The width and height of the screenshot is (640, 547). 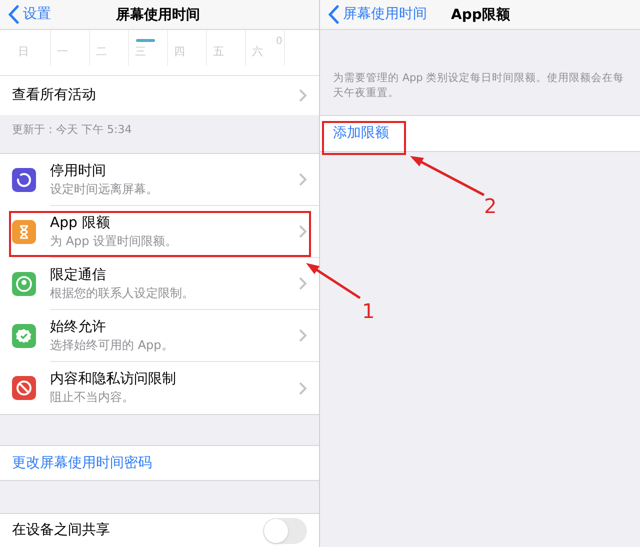 I want to click on back-button: 屏幕使用时间, so click(x=377, y=14).